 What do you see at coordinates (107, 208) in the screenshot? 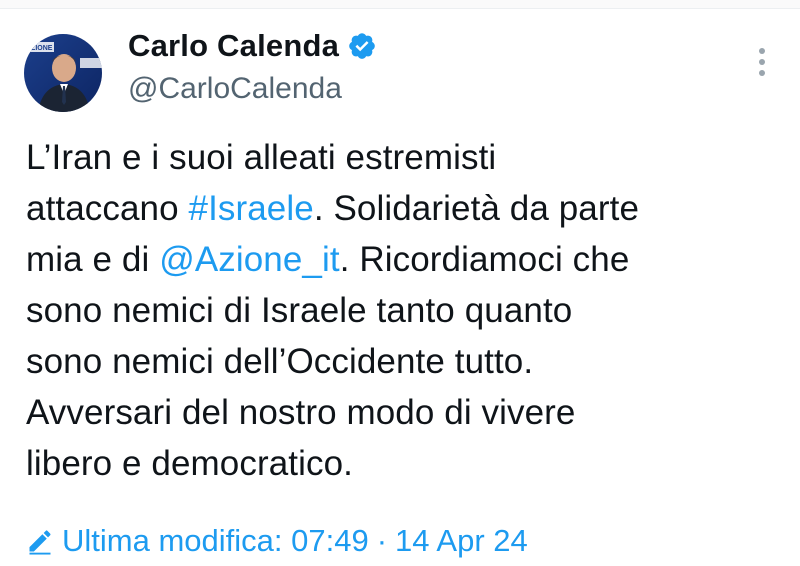
I see `tweet-text-segment: attaccano` at bounding box center [107, 208].